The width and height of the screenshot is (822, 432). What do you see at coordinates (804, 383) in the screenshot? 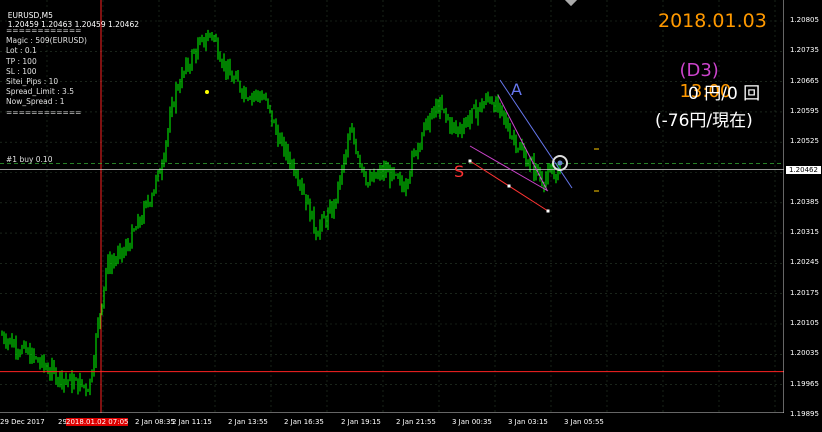
I see `price-tick-label: 1.19965` at bounding box center [804, 383].